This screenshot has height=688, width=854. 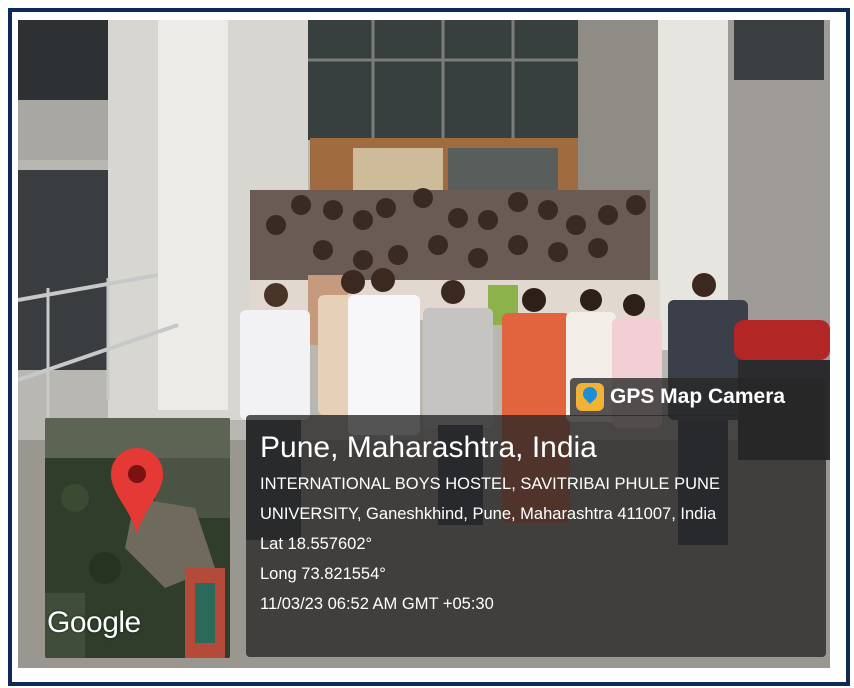 What do you see at coordinates (137, 491) in the screenshot?
I see `location-pin-icon` at bounding box center [137, 491].